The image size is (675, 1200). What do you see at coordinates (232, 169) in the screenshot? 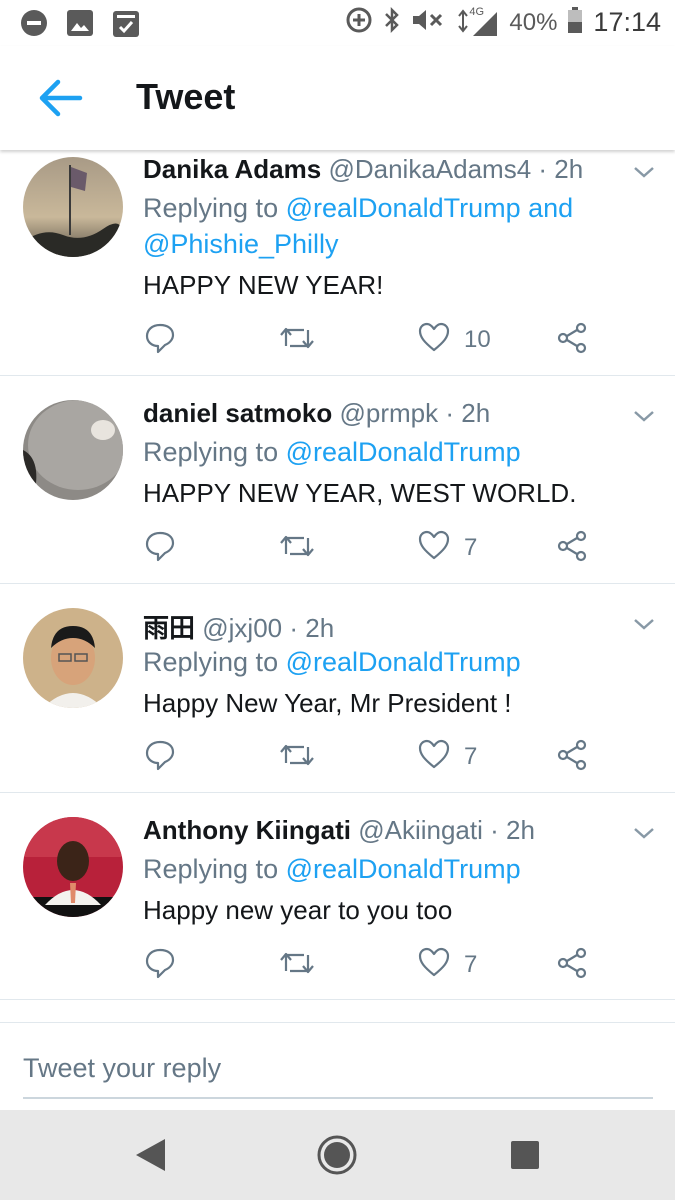
I see `author-name: Danika Adams` at bounding box center [232, 169].